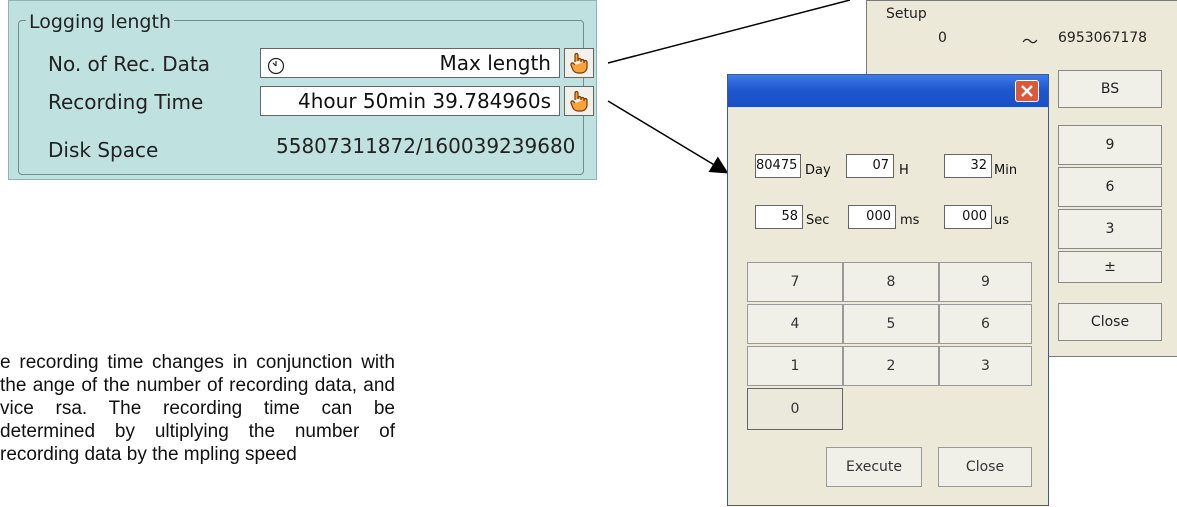 Image resolution: width=1177 pixels, height=507 pixels. Describe the element at coordinates (126, 102) in the screenshot. I see `rec-time-label: Recording Time` at that location.